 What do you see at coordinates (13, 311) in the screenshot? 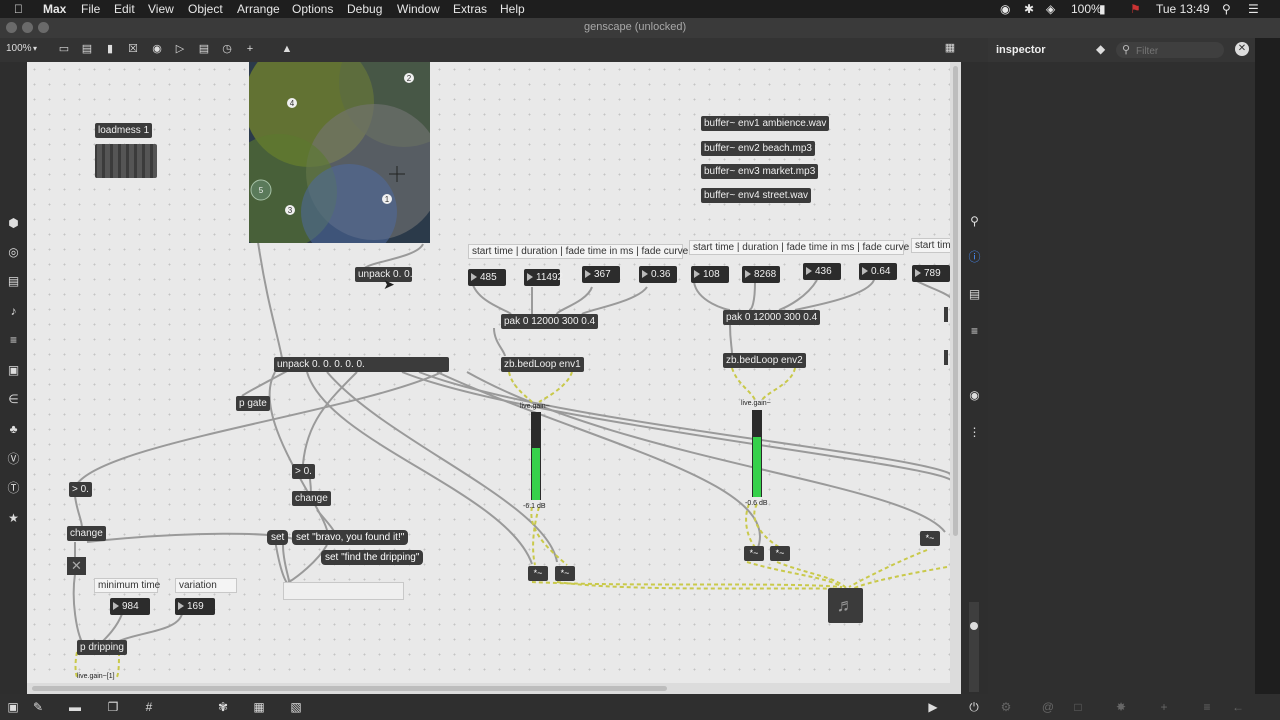
I see `music-note-icon: ♪` at bounding box center [13, 311].